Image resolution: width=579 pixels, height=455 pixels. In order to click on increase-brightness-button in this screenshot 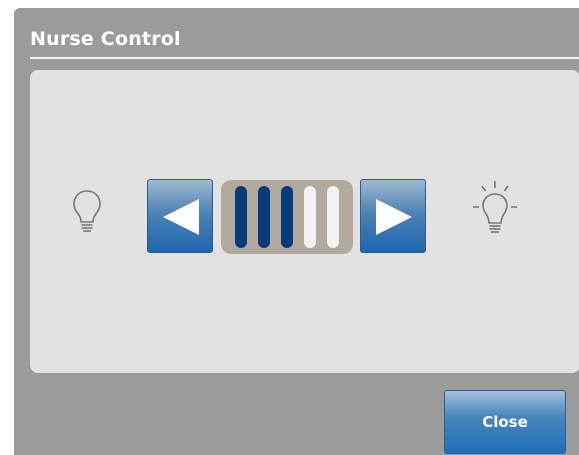, I will do `click(393, 216)`.